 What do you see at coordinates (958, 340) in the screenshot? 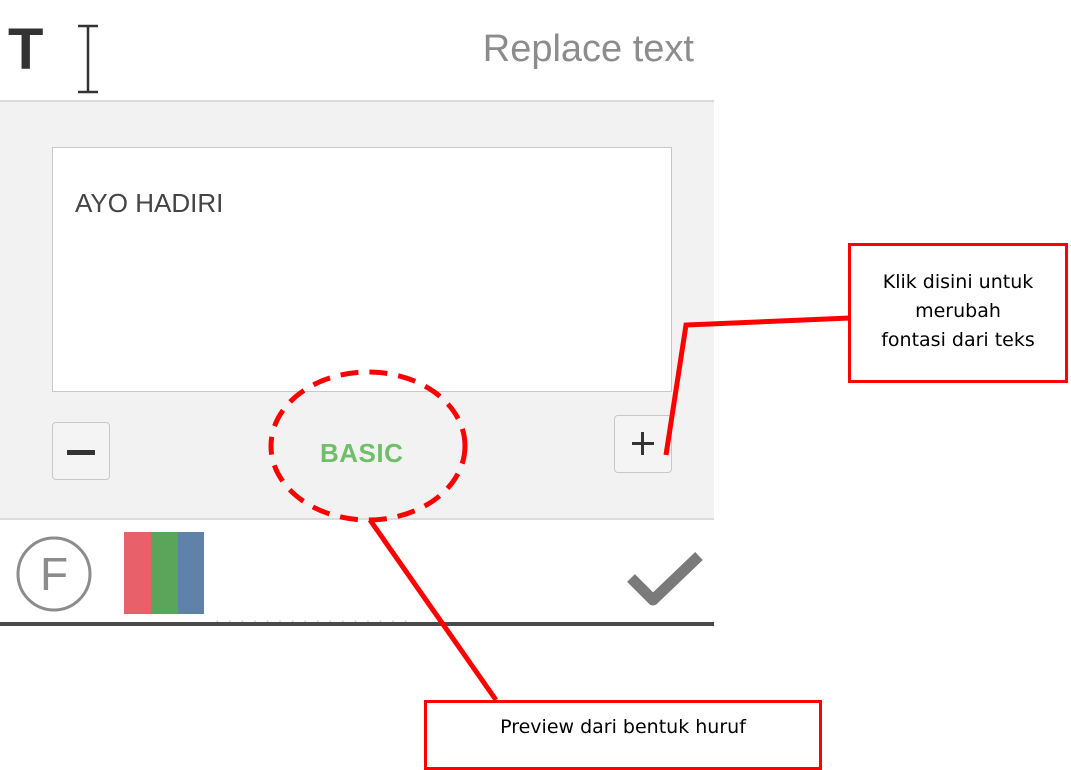
I see `callout-line-3: fontasi dari teks` at bounding box center [958, 340].